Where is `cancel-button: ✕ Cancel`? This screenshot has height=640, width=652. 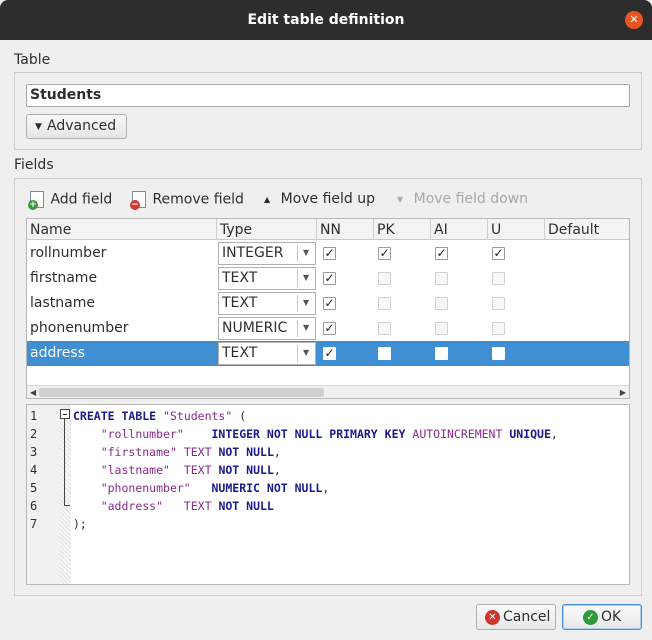
cancel-button: ✕ Cancel is located at coordinates (516, 617).